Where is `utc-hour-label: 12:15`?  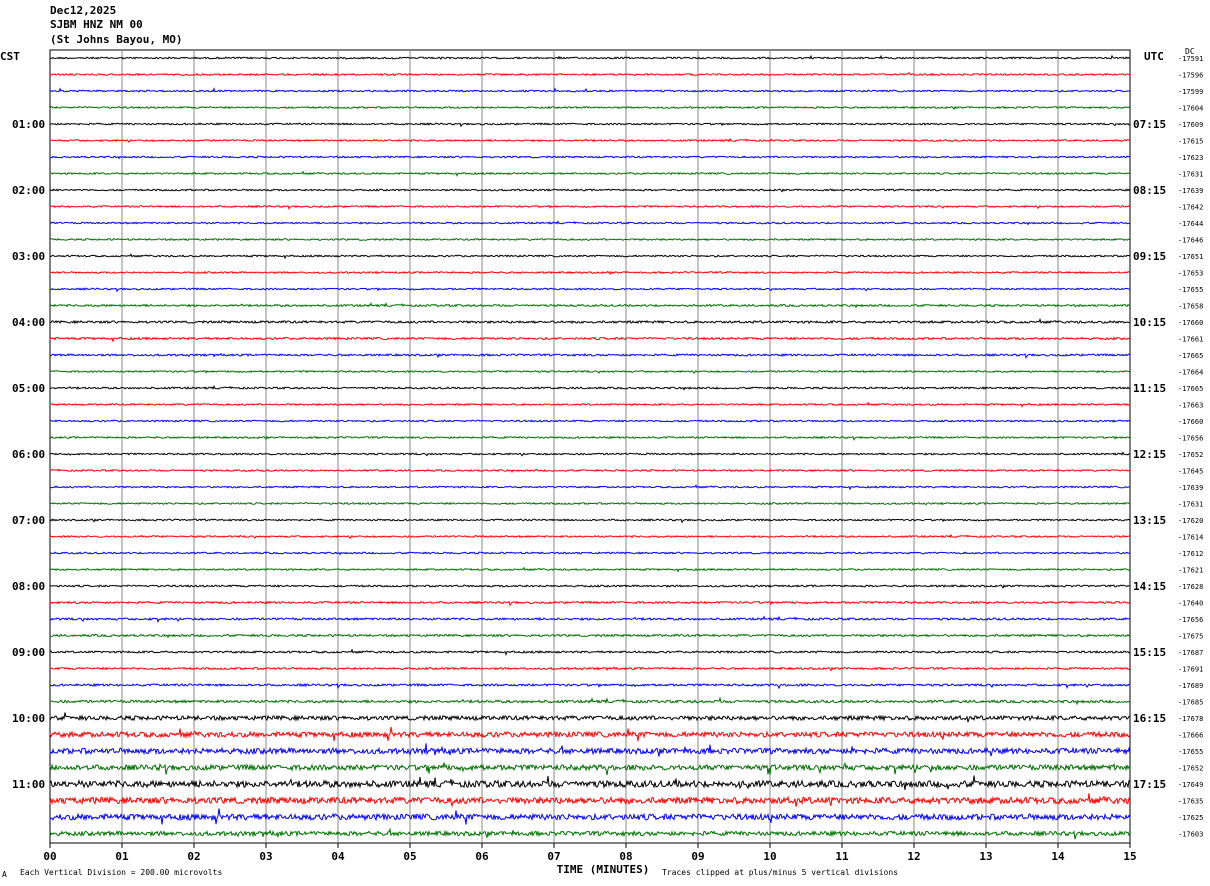
utc-hour-label: 12:15 is located at coordinates (1149, 454).